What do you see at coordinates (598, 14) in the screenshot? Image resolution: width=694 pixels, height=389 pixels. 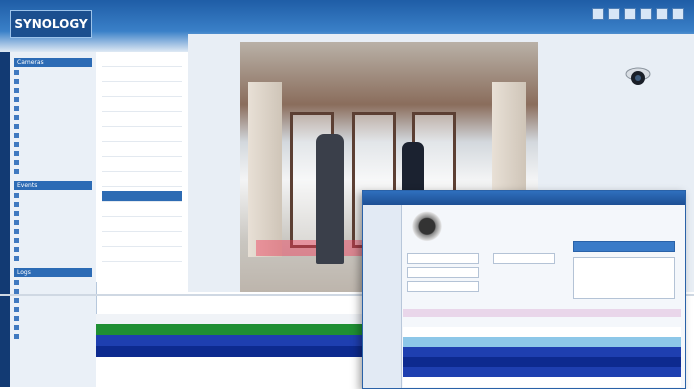 I see `user-icon` at bounding box center [598, 14].